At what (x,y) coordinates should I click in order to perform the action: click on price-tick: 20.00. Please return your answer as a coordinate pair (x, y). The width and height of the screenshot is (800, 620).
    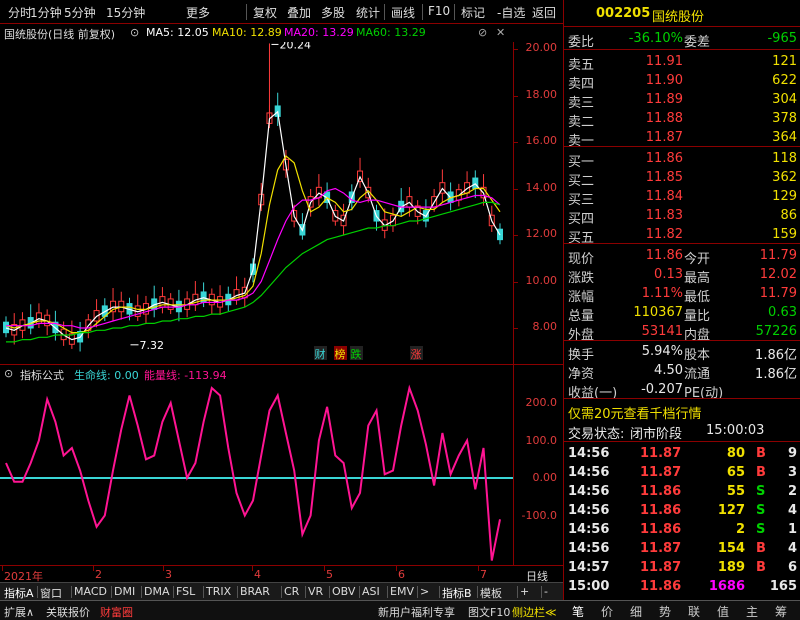
    Looking at the image, I should click on (541, 47).